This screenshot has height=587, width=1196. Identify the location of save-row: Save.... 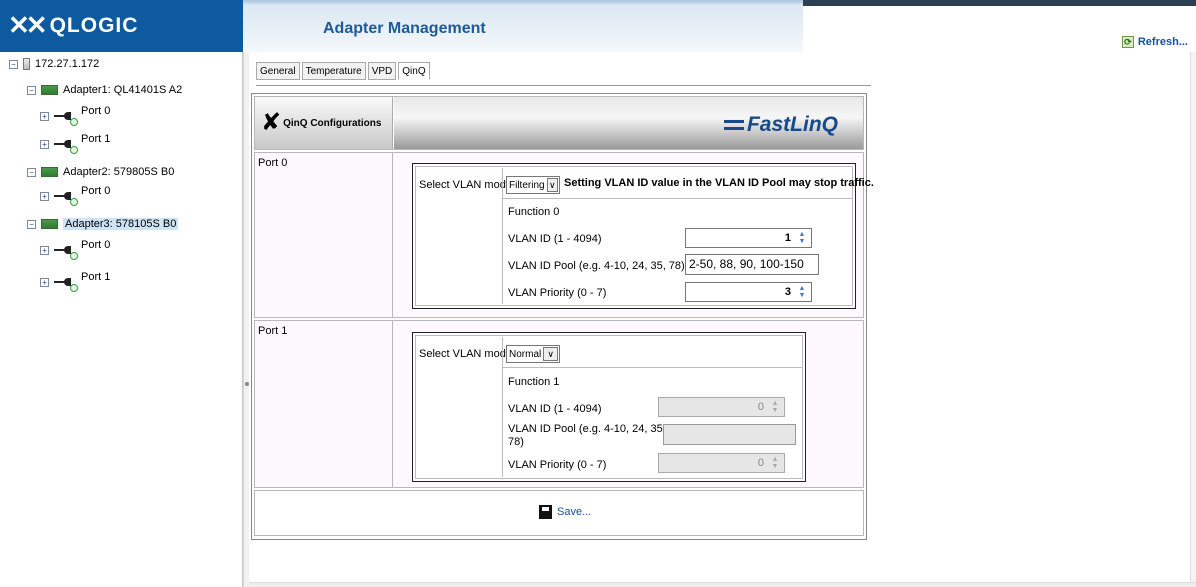
(559, 513).